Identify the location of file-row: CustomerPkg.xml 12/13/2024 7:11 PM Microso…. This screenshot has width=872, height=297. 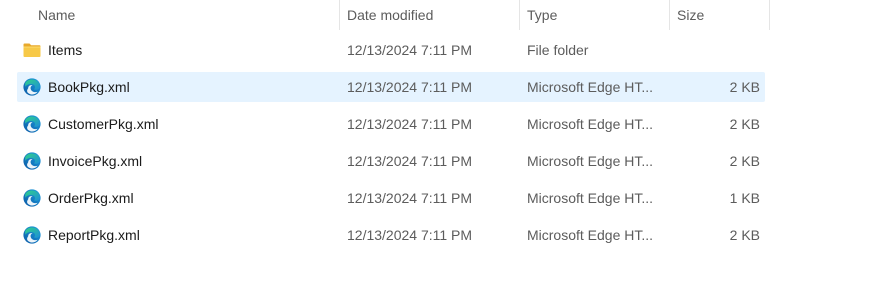
(391, 124).